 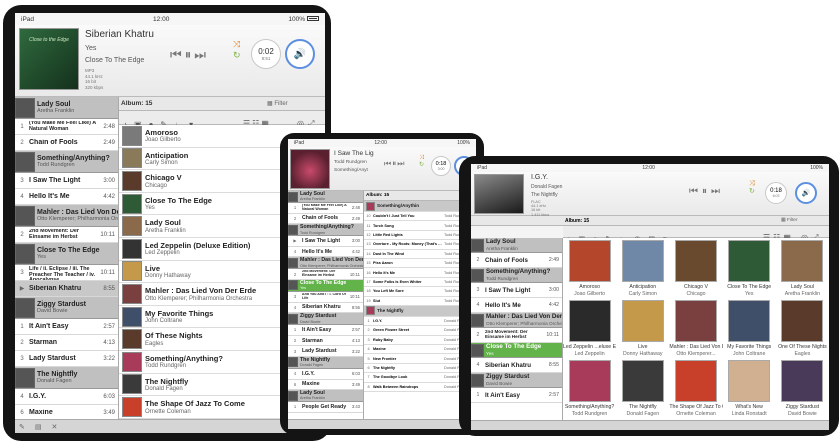 What do you see at coordinates (642, 328) in the screenshot?
I see `album-cell: Live Donny Hathaway` at bounding box center [642, 328].